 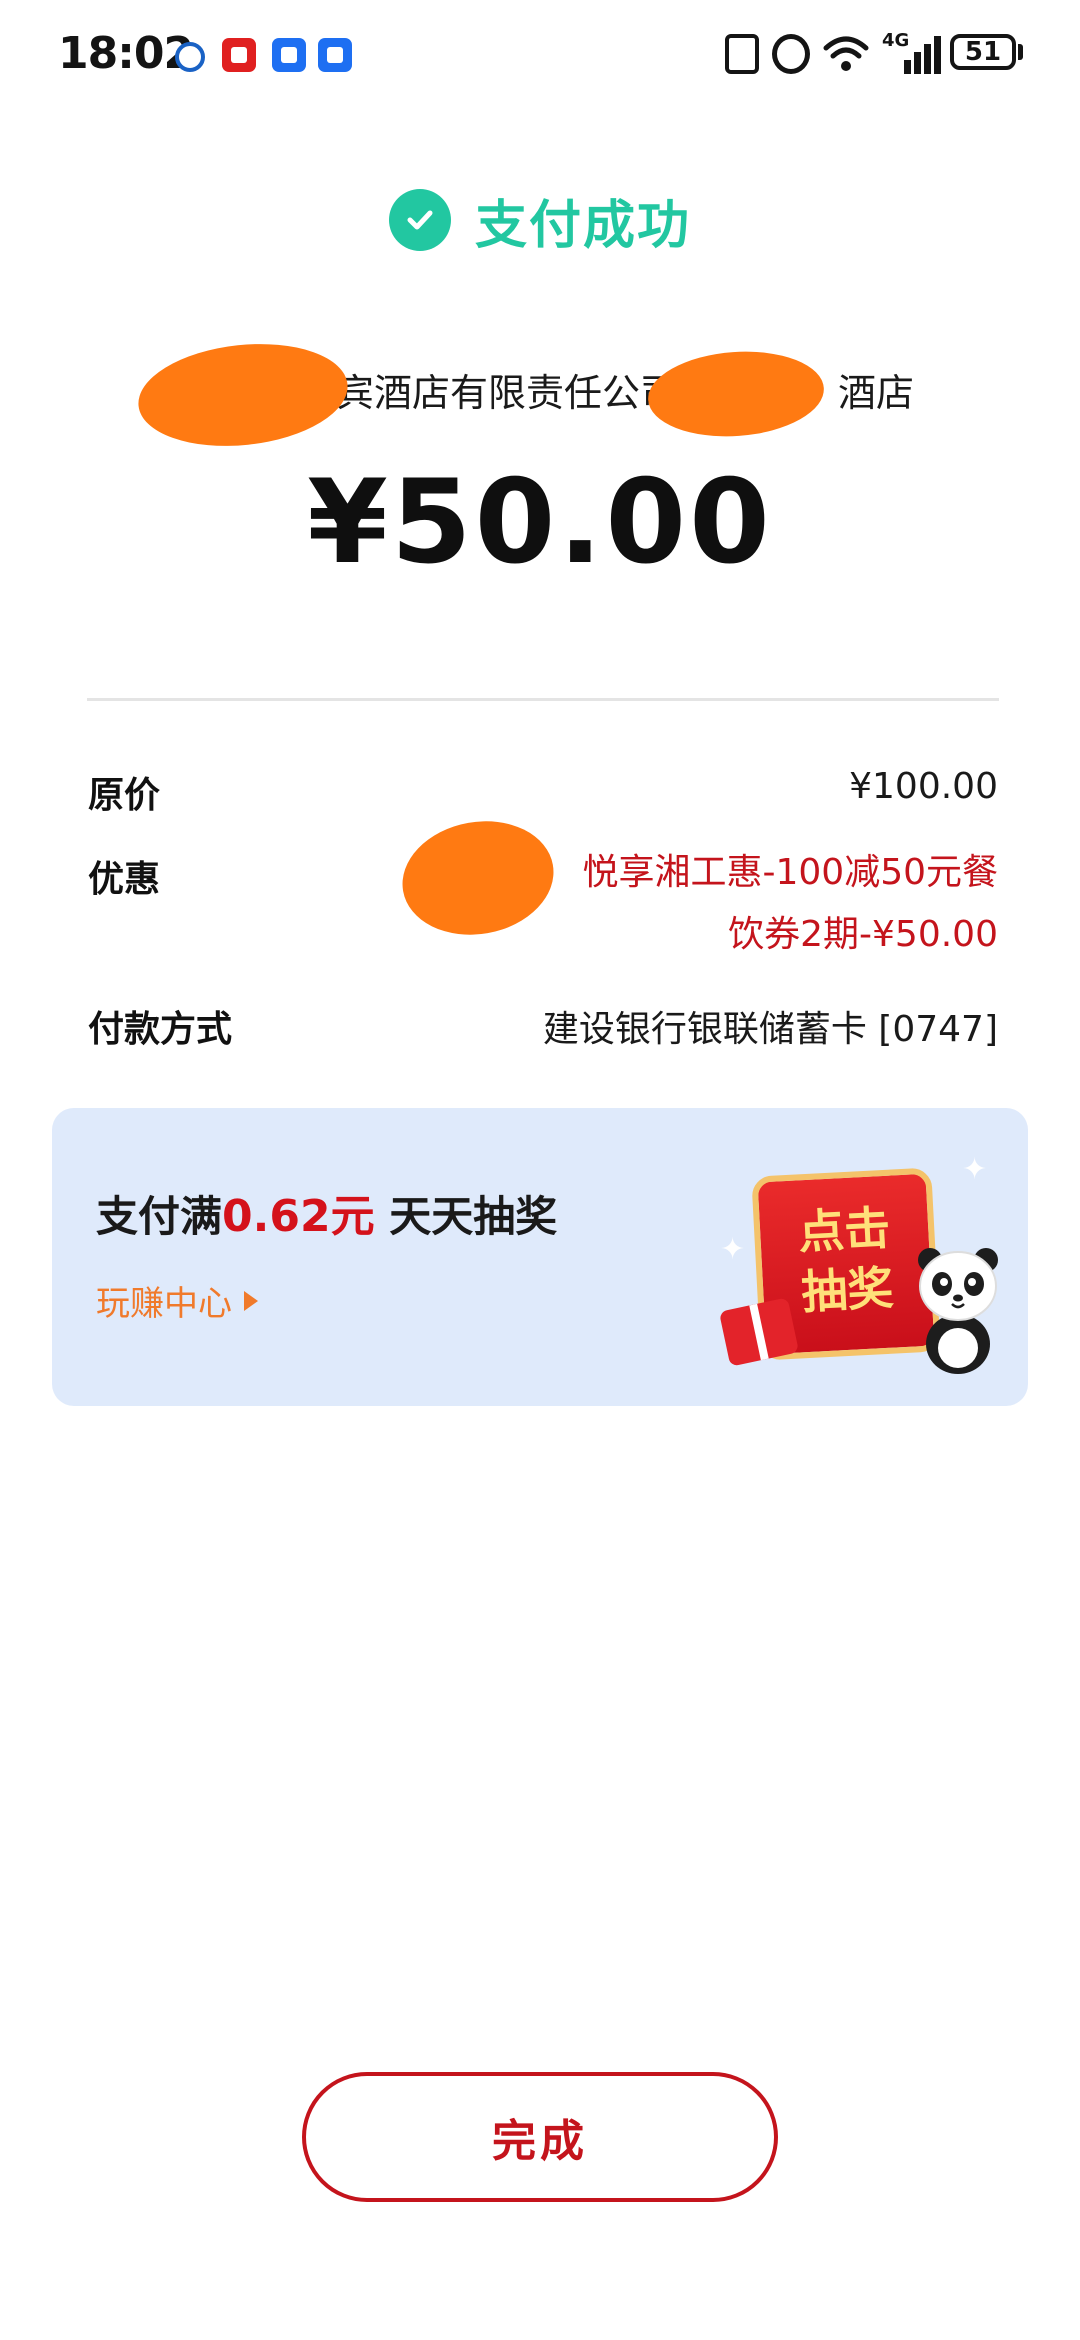 I want to click on success-check-icon, so click(x=419, y=220).